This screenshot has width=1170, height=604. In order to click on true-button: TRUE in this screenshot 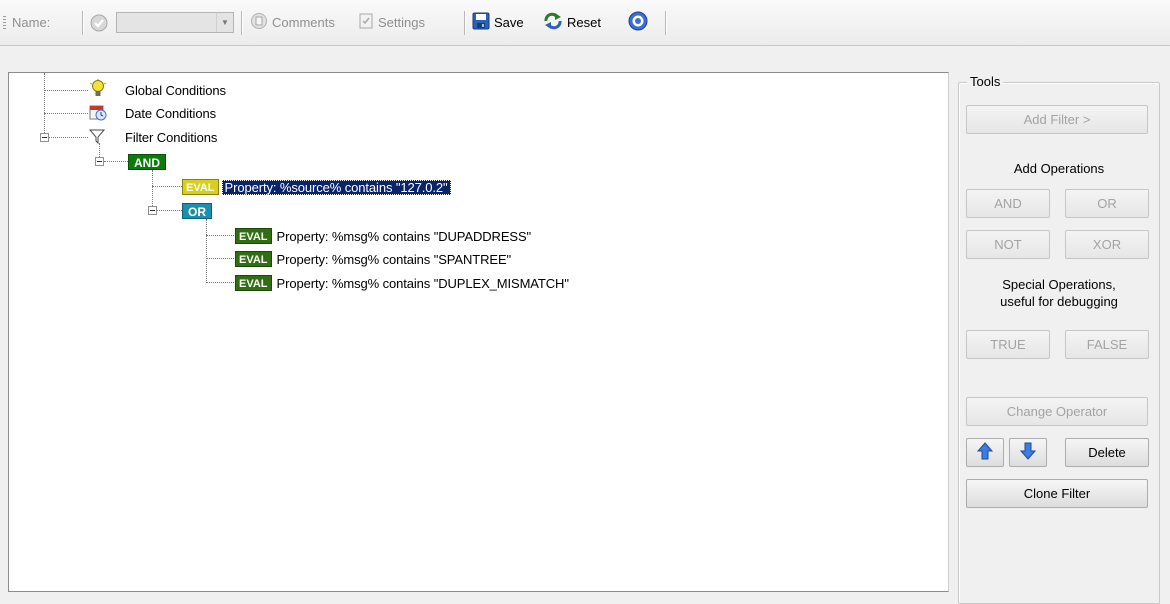, I will do `click(1008, 344)`.